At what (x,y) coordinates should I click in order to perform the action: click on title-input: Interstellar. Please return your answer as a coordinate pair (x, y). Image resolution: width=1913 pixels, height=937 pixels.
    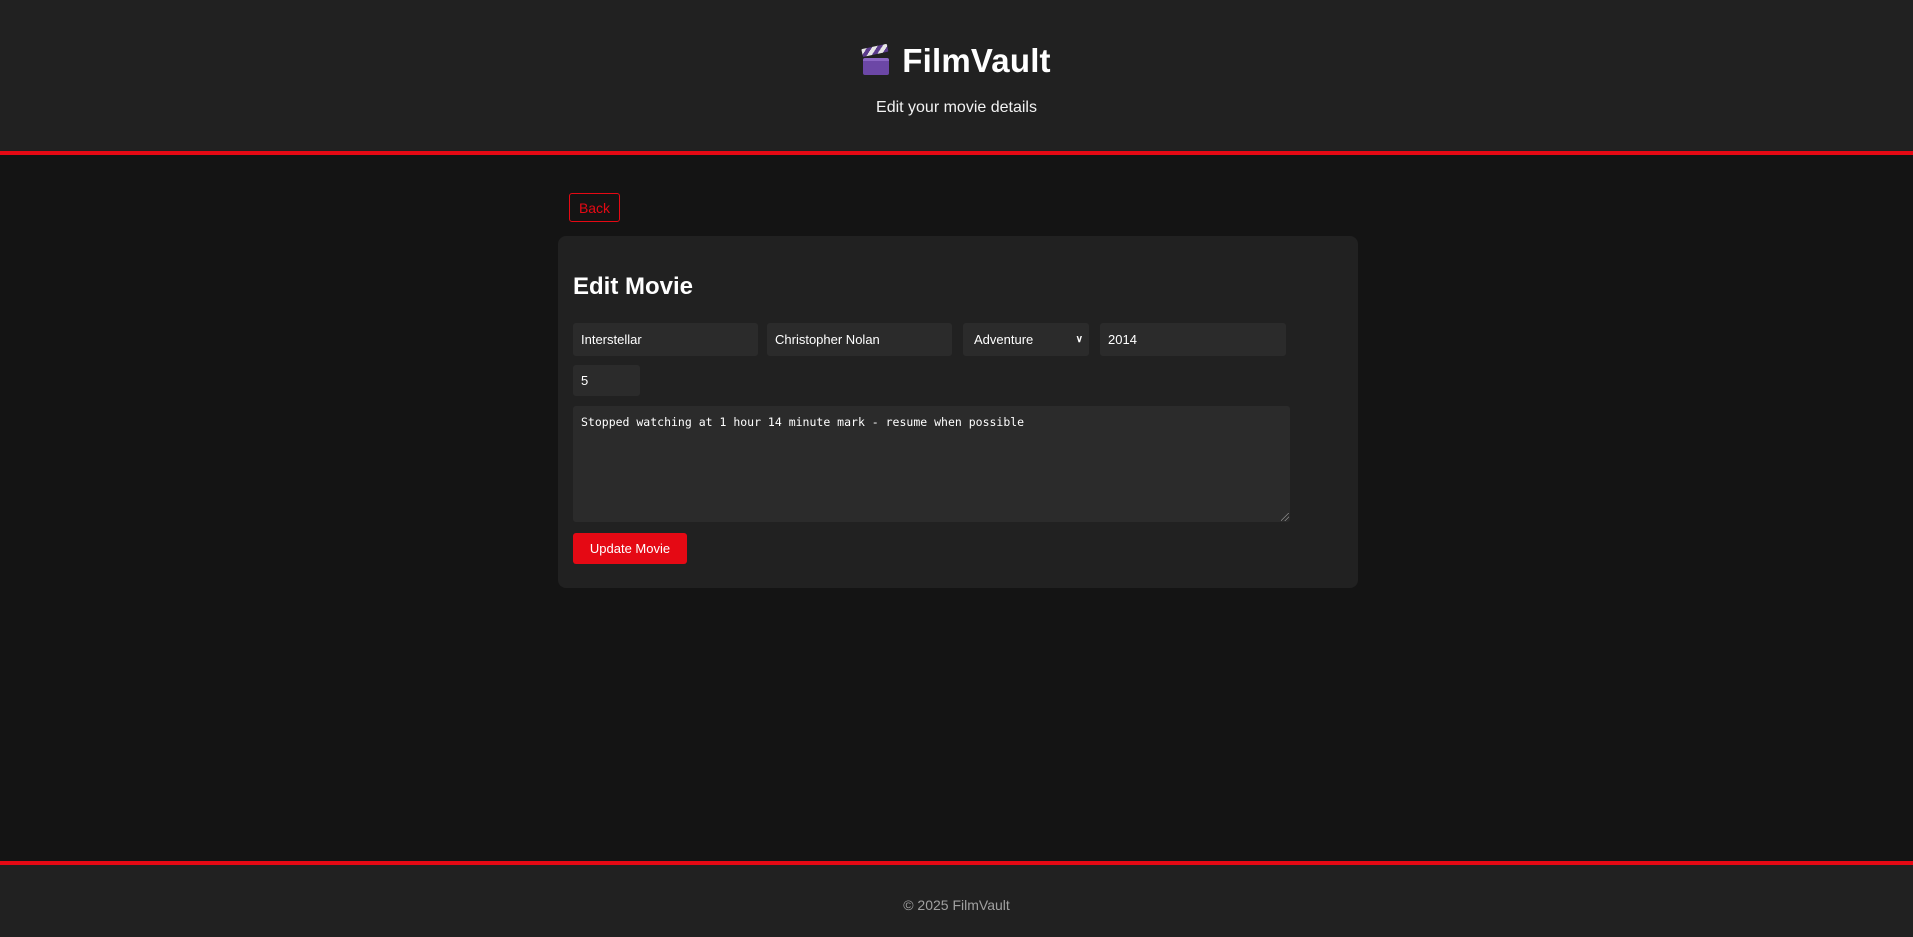
    Looking at the image, I should click on (665, 339).